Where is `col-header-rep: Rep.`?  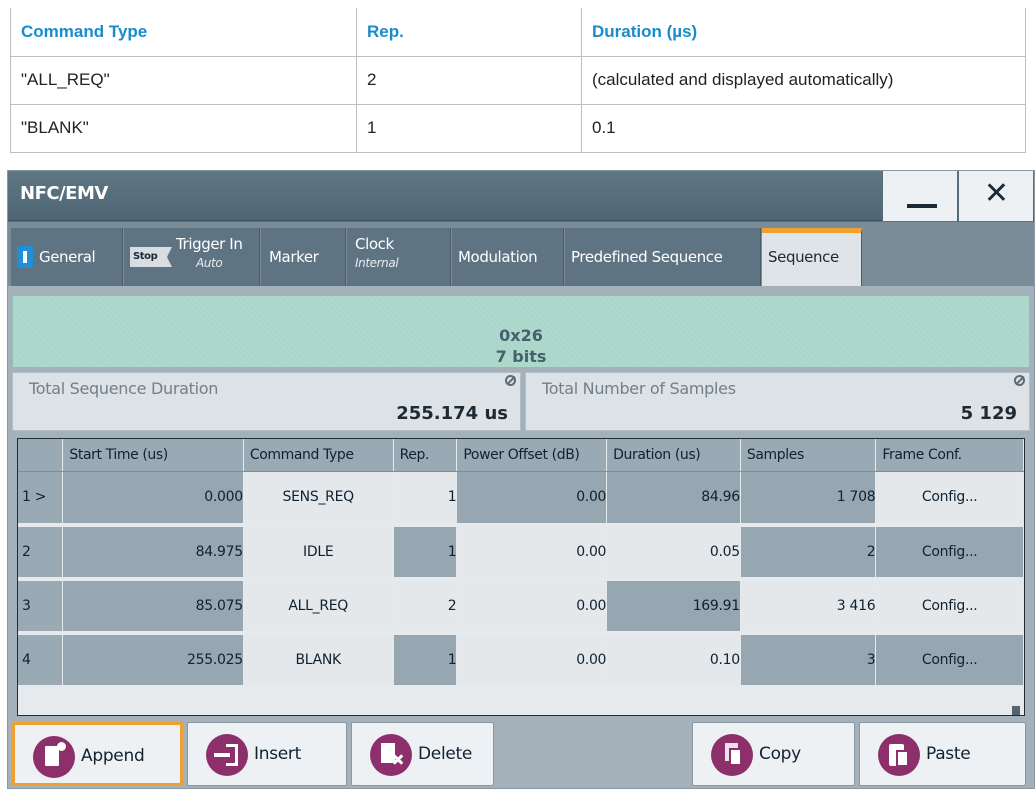
col-header-rep: Rep. is located at coordinates (425, 455).